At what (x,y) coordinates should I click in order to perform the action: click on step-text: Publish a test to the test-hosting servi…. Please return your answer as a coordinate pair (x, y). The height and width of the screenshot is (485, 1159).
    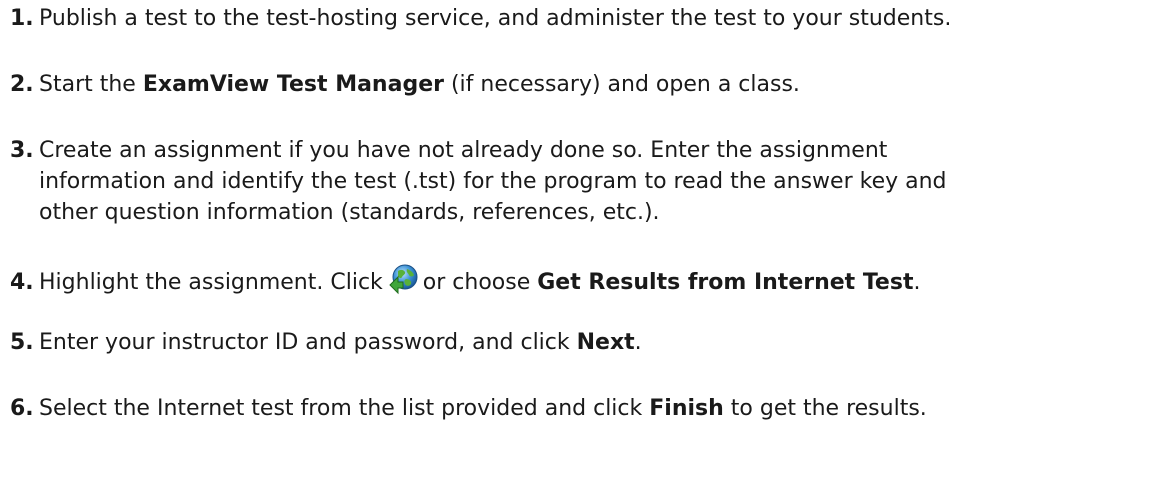
    Looking at the image, I should click on (495, 18).